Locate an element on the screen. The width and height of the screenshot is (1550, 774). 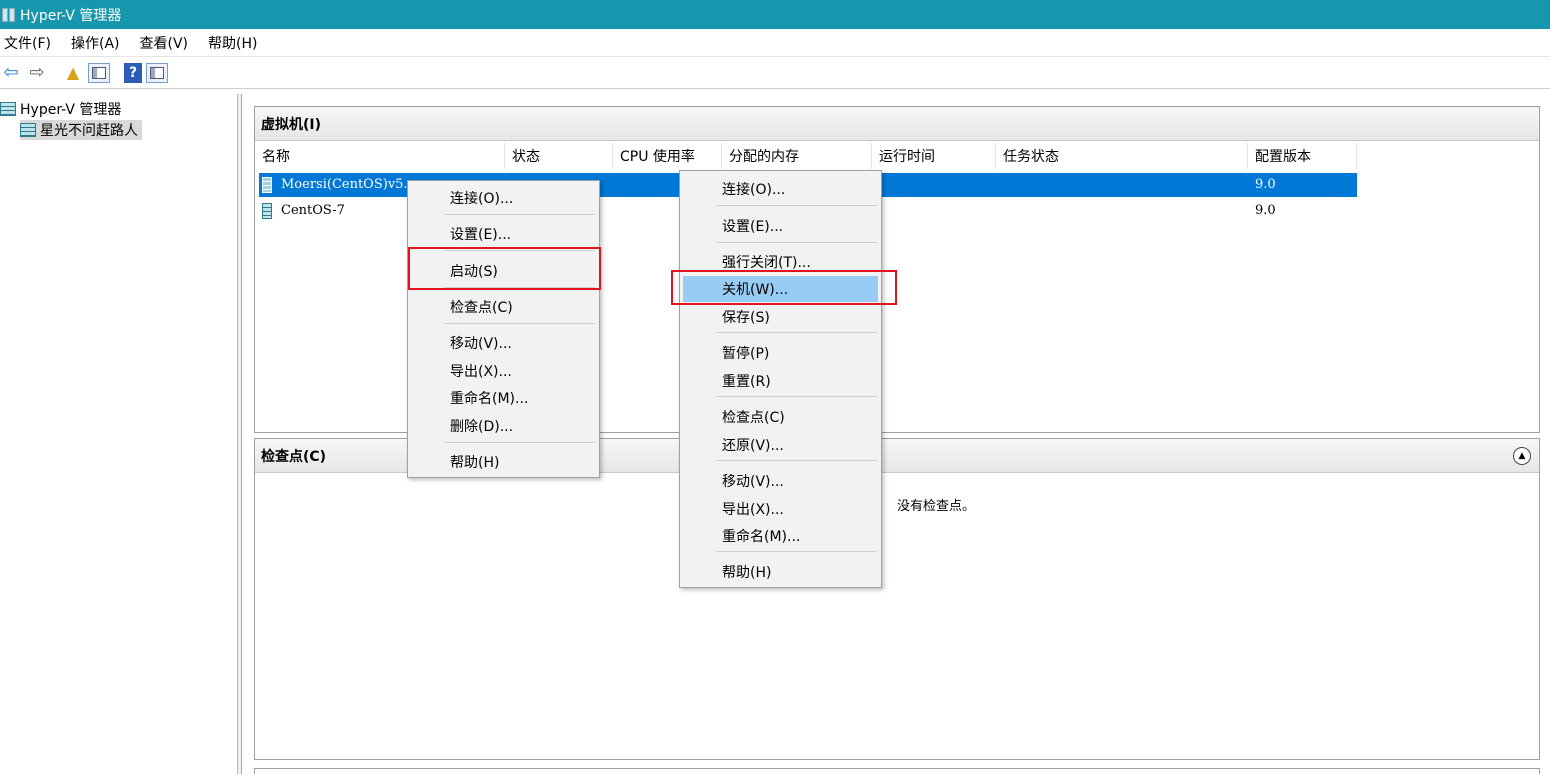
console-tree is located at coordinates (119, 434).